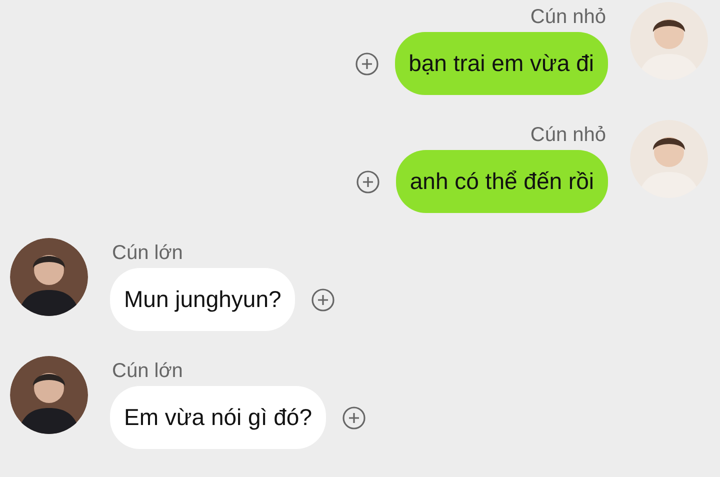 The height and width of the screenshot is (477, 720). I want to click on message-bubble: bạn trai em vừa đi, so click(501, 63).